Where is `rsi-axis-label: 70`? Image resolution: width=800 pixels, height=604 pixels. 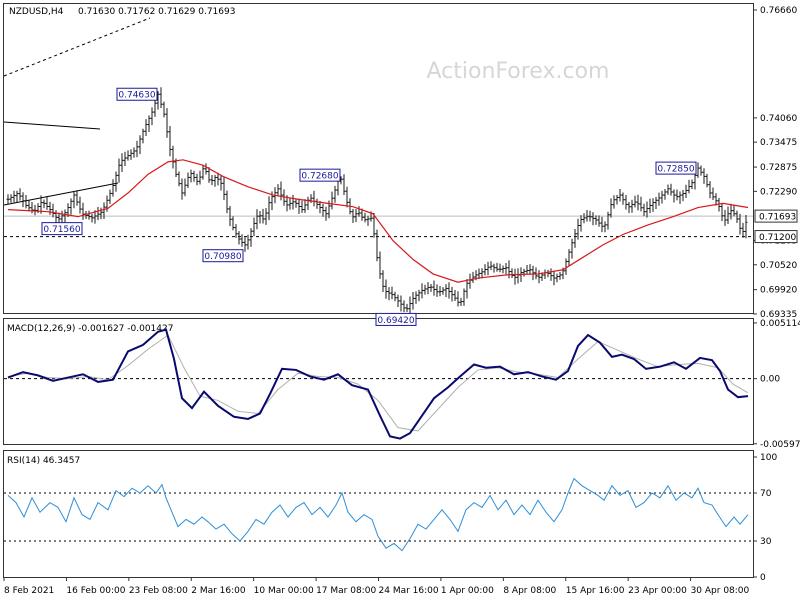
rsi-axis-label: 70 is located at coordinates (766, 494).